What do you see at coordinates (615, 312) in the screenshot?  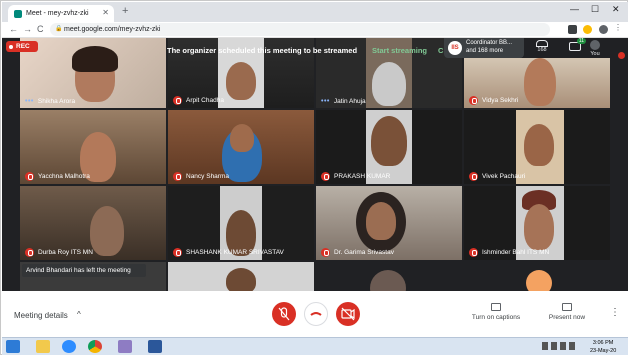 I see `more-options-icon: ⋮` at bounding box center [615, 312].